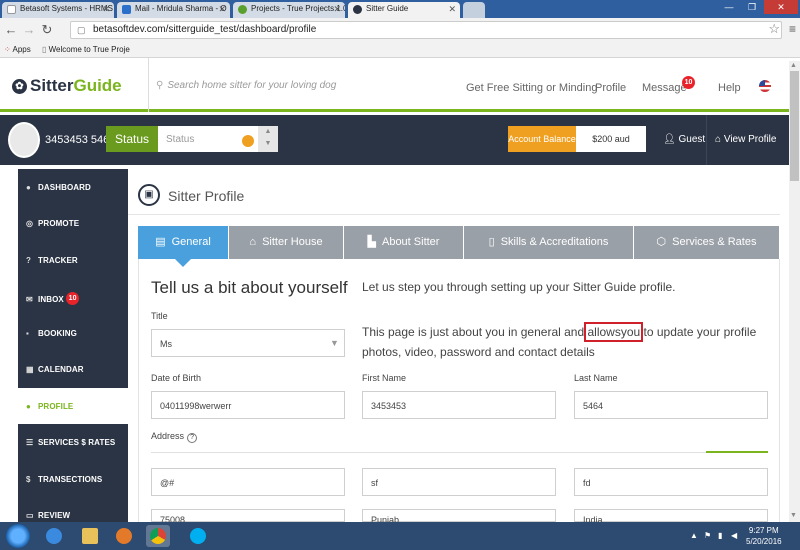  Describe the element at coordinates (73, 223) in the screenshot. I see `sidebar-item-promote: ◎ PROMOTE` at that location.